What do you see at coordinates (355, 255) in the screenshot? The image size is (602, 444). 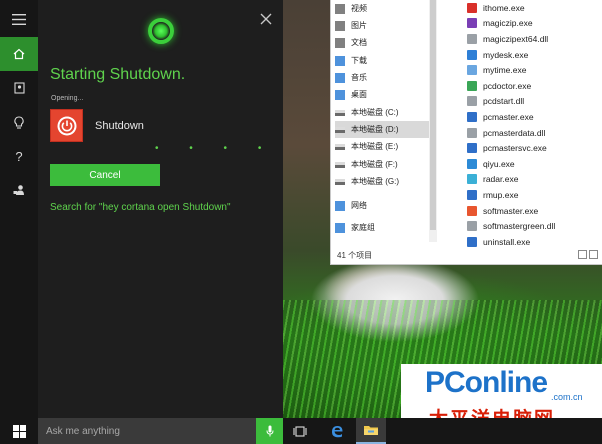 I see `status-bar: 41 个项目` at bounding box center [355, 255].